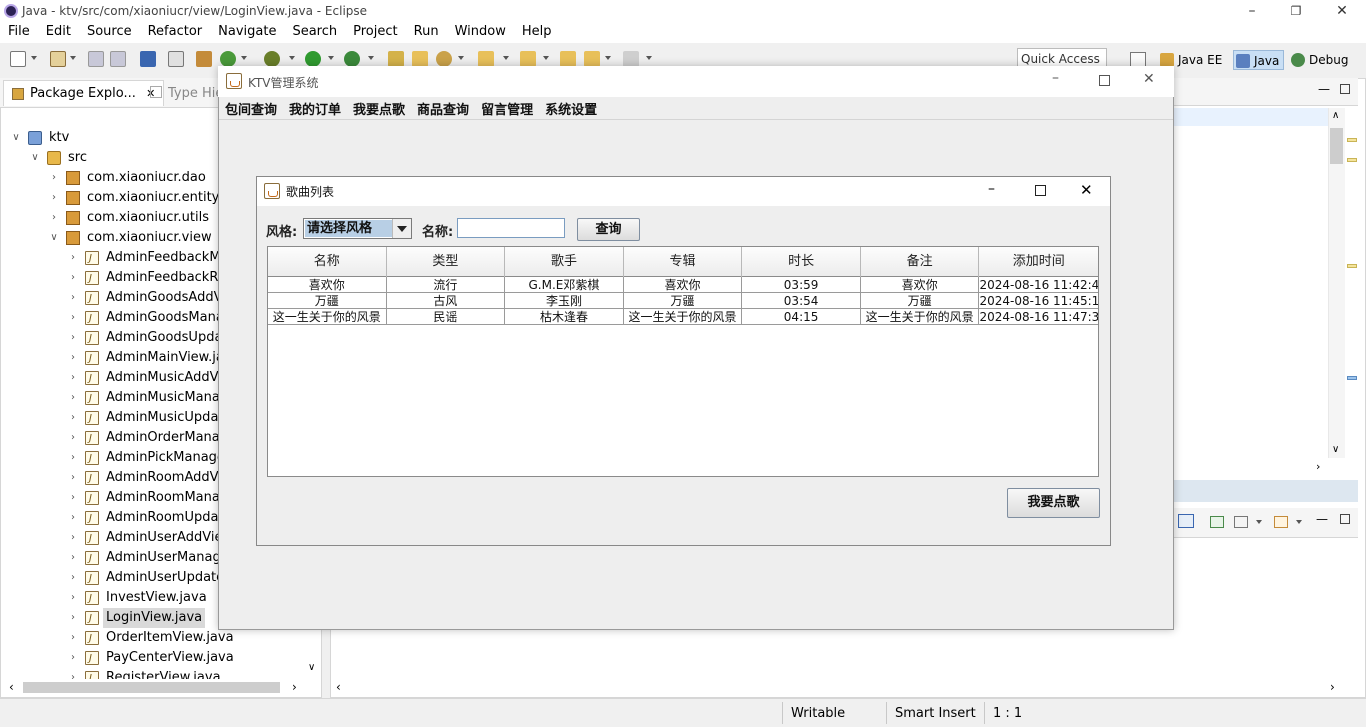 Image resolution: width=1366 pixels, height=727 pixels. Describe the element at coordinates (486, 59) in the screenshot. I see `annotation-icon` at that location.